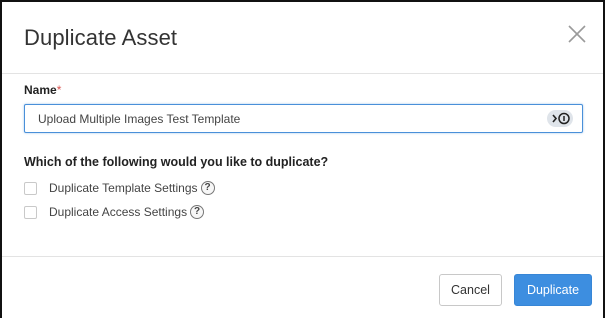 This screenshot has width=605, height=320. I want to click on cancel-button: Cancel, so click(470, 290).